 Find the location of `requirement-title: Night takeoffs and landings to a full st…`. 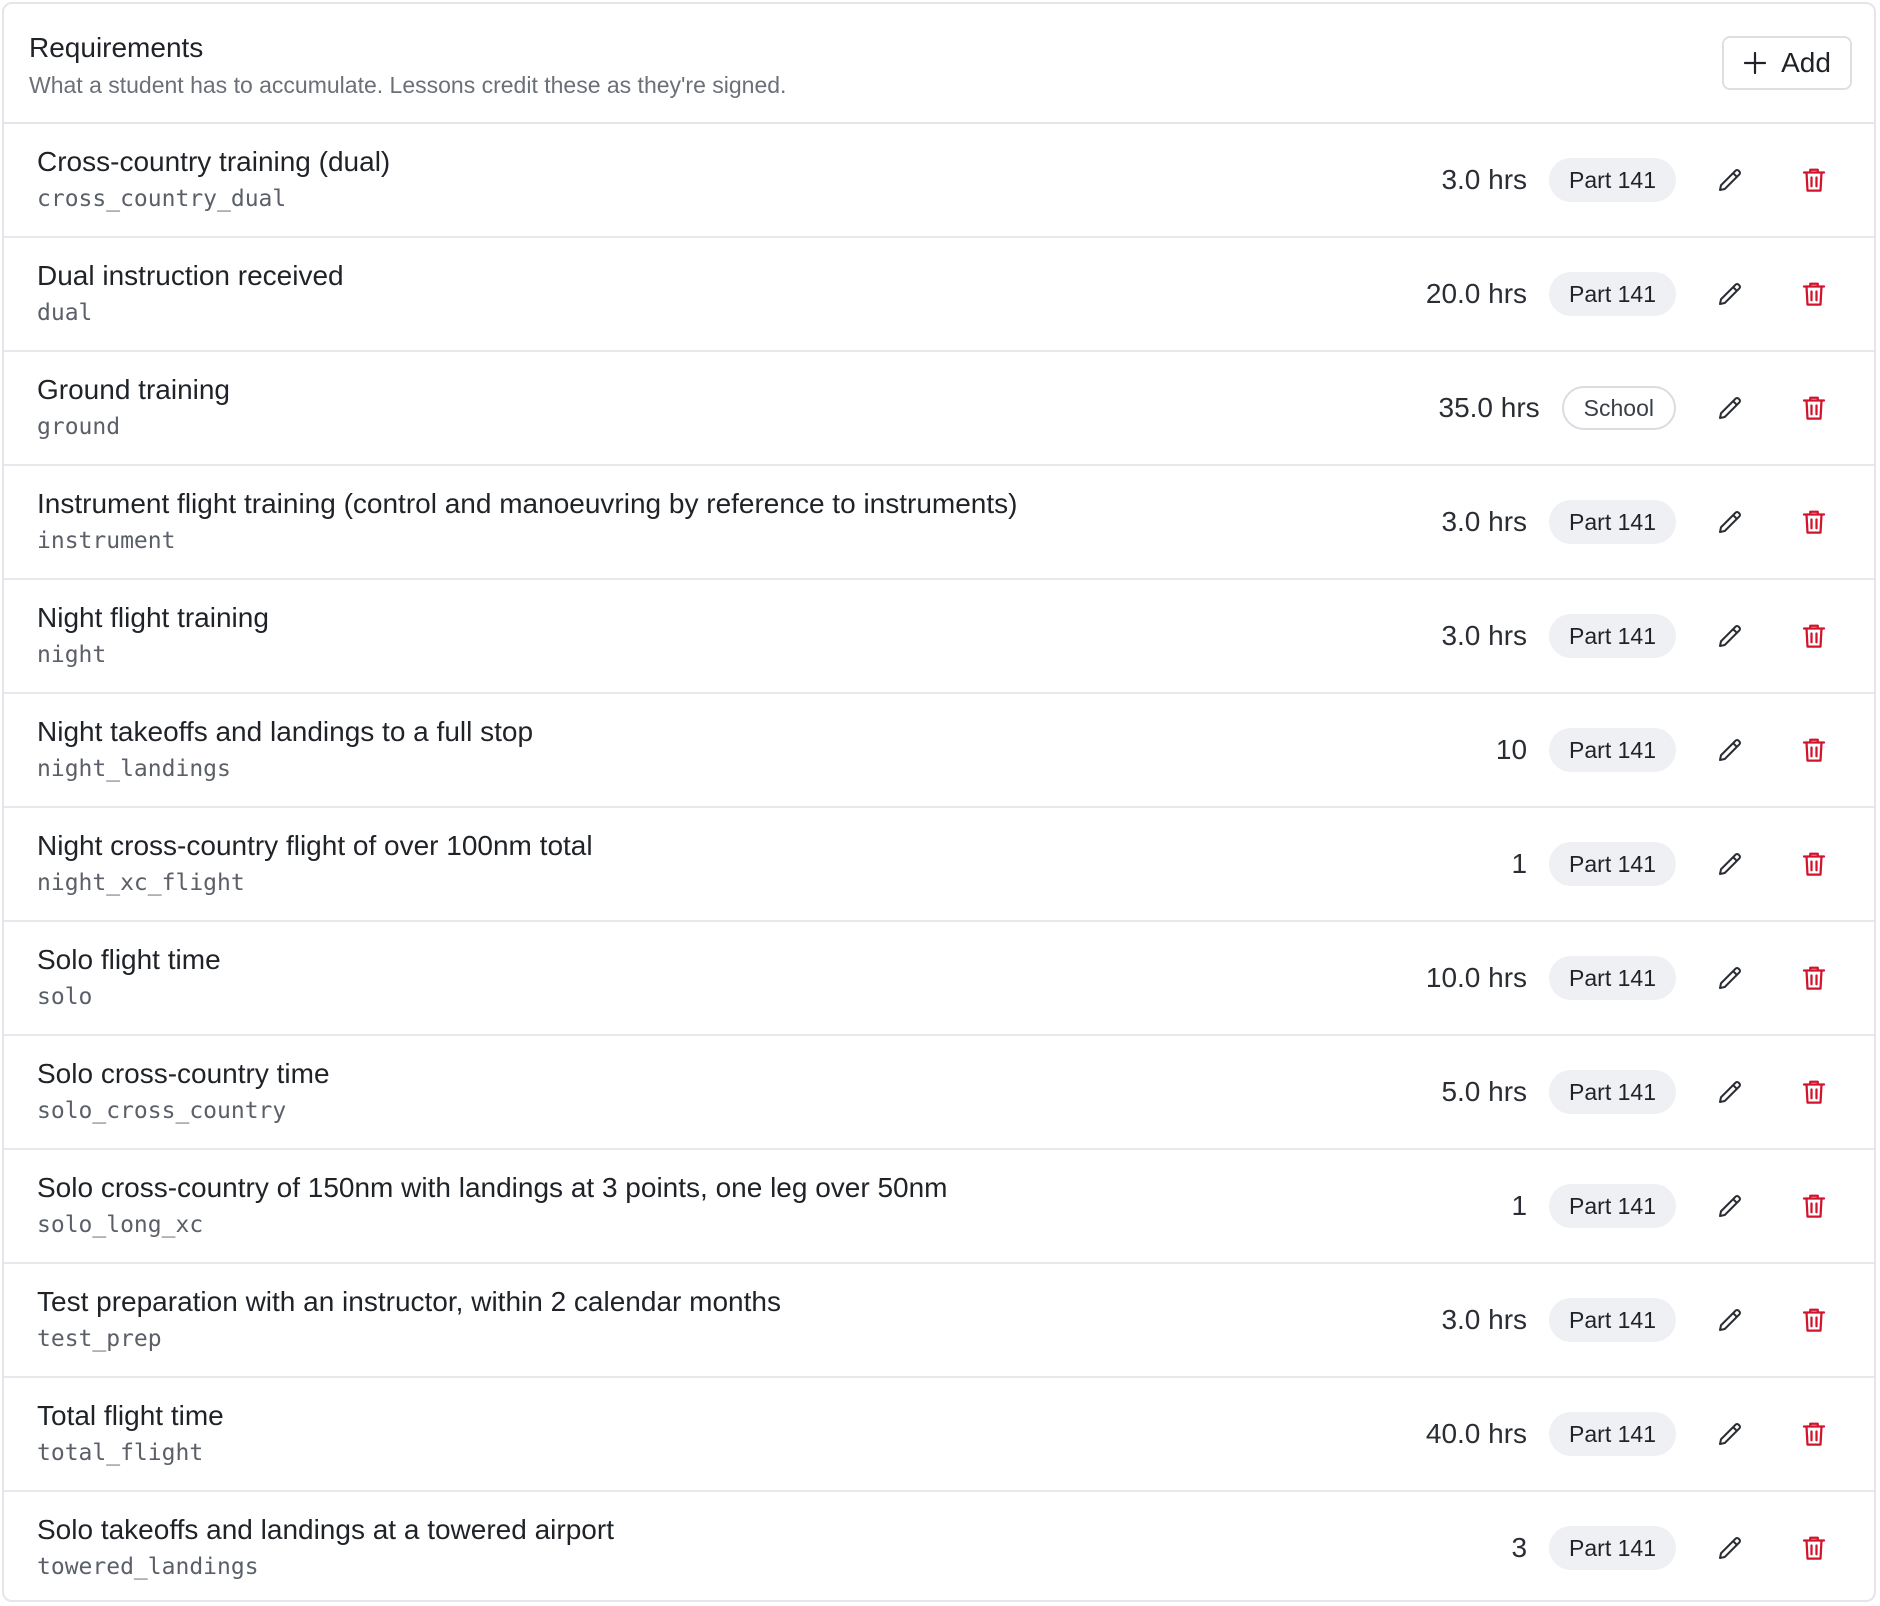

requirement-title: Night takeoffs and landings to a full st… is located at coordinates (285, 731).